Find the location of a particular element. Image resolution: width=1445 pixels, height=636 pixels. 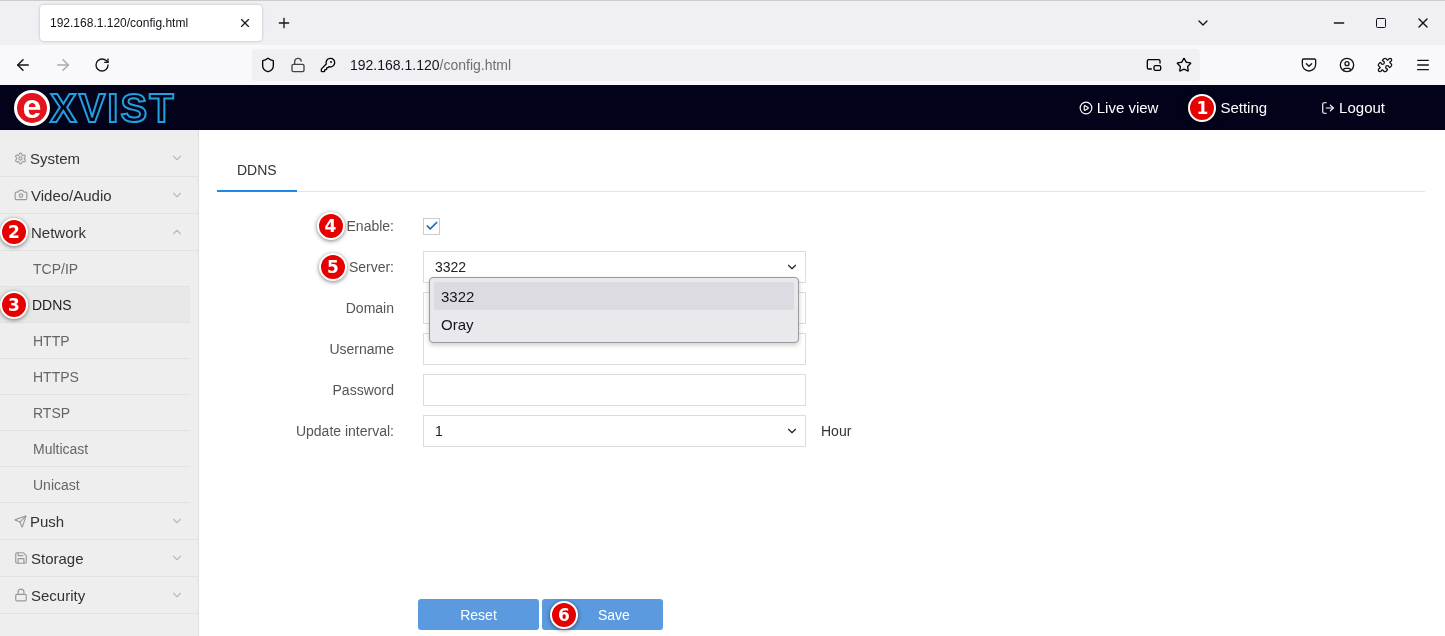

address-bar: 192.168.1.120/config.html is located at coordinates (726, 65).